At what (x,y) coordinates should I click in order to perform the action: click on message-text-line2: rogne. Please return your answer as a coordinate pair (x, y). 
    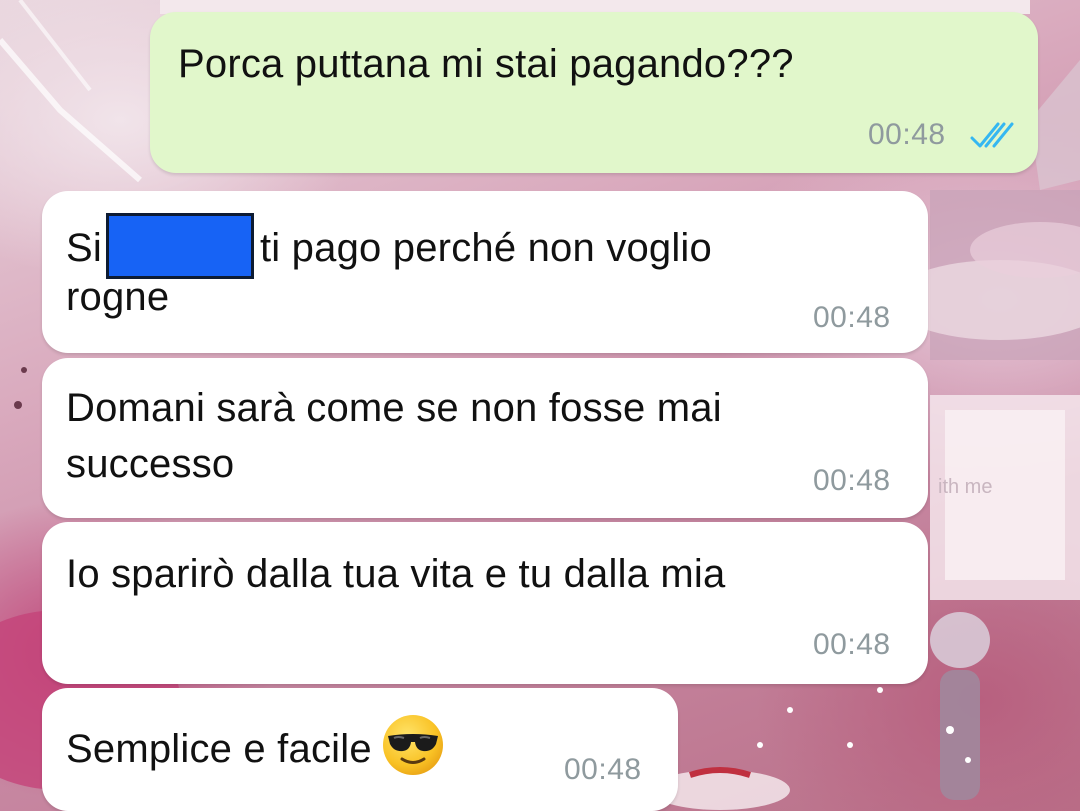
    Looking at the image, I should click on (118, 297).